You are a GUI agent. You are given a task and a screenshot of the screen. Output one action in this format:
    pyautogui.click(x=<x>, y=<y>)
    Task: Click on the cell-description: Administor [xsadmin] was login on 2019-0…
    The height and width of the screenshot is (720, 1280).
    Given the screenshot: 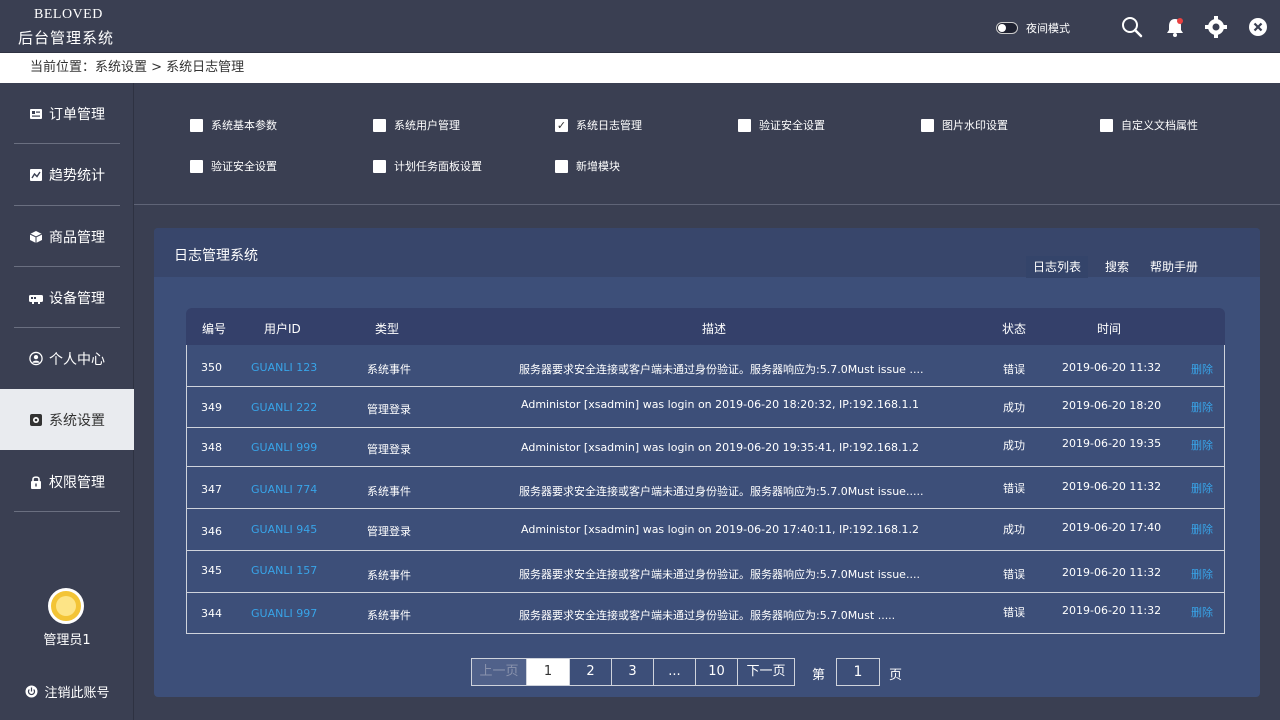 What is the action you would take?
    pyautogui.click(x=720, y=404)
    